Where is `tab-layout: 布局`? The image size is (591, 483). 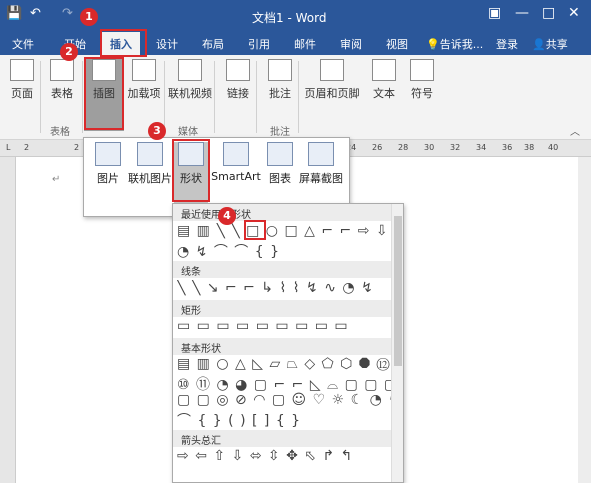
tab-layout: 布局 is located at coordinates (213, 44).